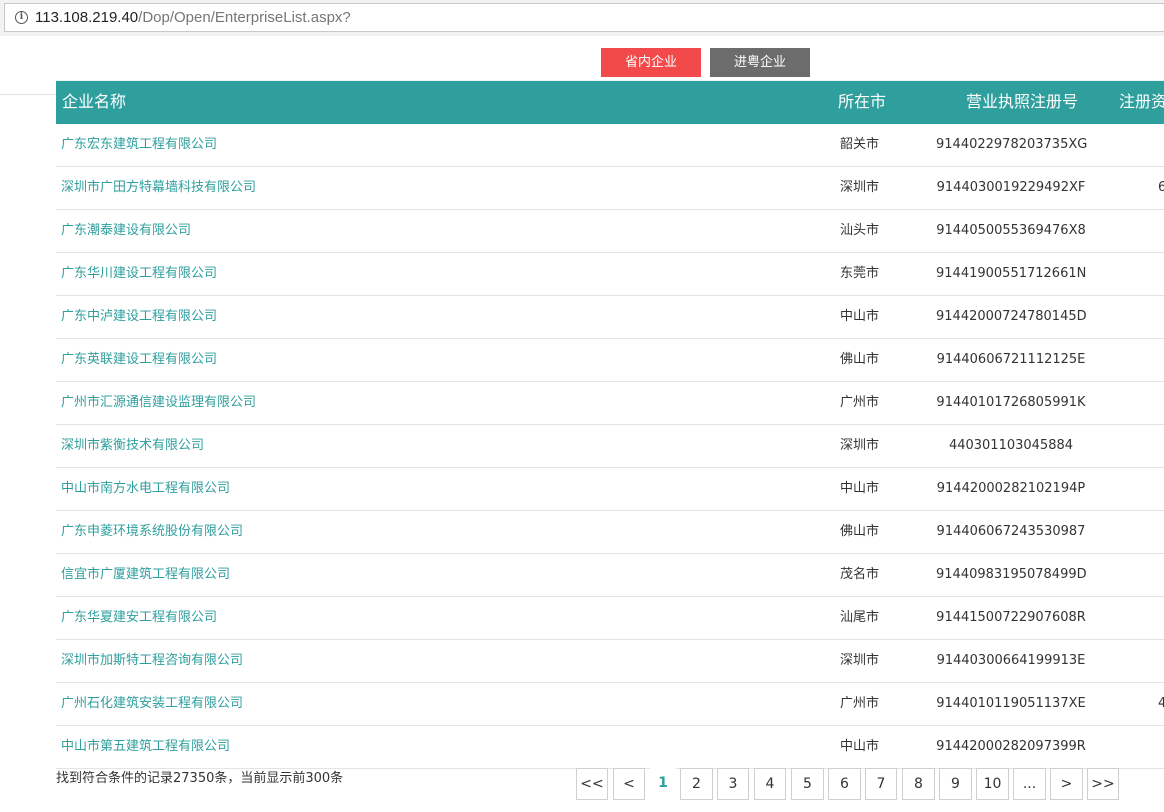 The image size is (1164, 812). I want to click on company-name-link: 广东中泸建设工程有限公司, so click(139, 317).